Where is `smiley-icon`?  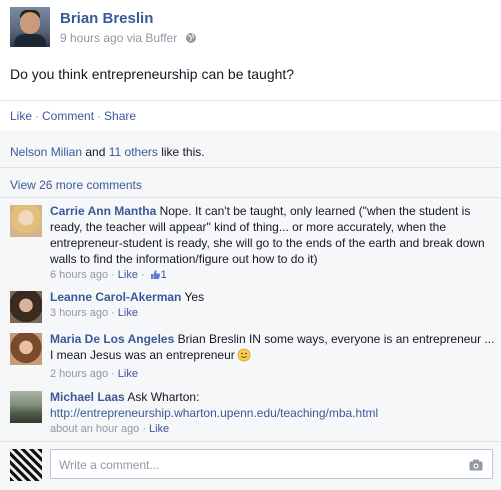 smiley-icon is located at coordinates (244, 357).